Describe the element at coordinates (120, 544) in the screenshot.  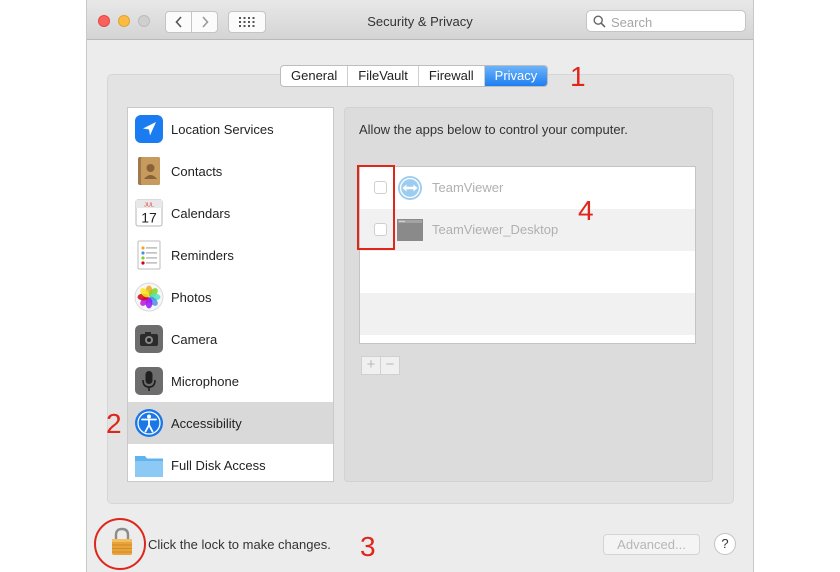
I see `annotation-lock-highlight` at that location.